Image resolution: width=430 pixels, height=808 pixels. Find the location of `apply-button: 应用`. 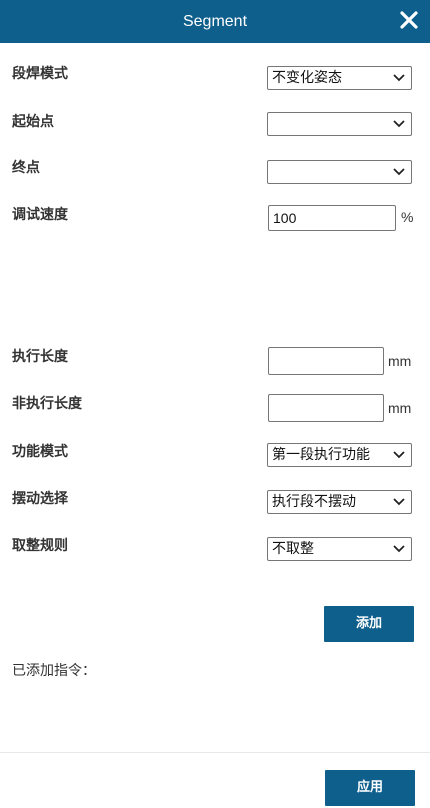

apply-button: 应用 is located at coordinates (370, 788).